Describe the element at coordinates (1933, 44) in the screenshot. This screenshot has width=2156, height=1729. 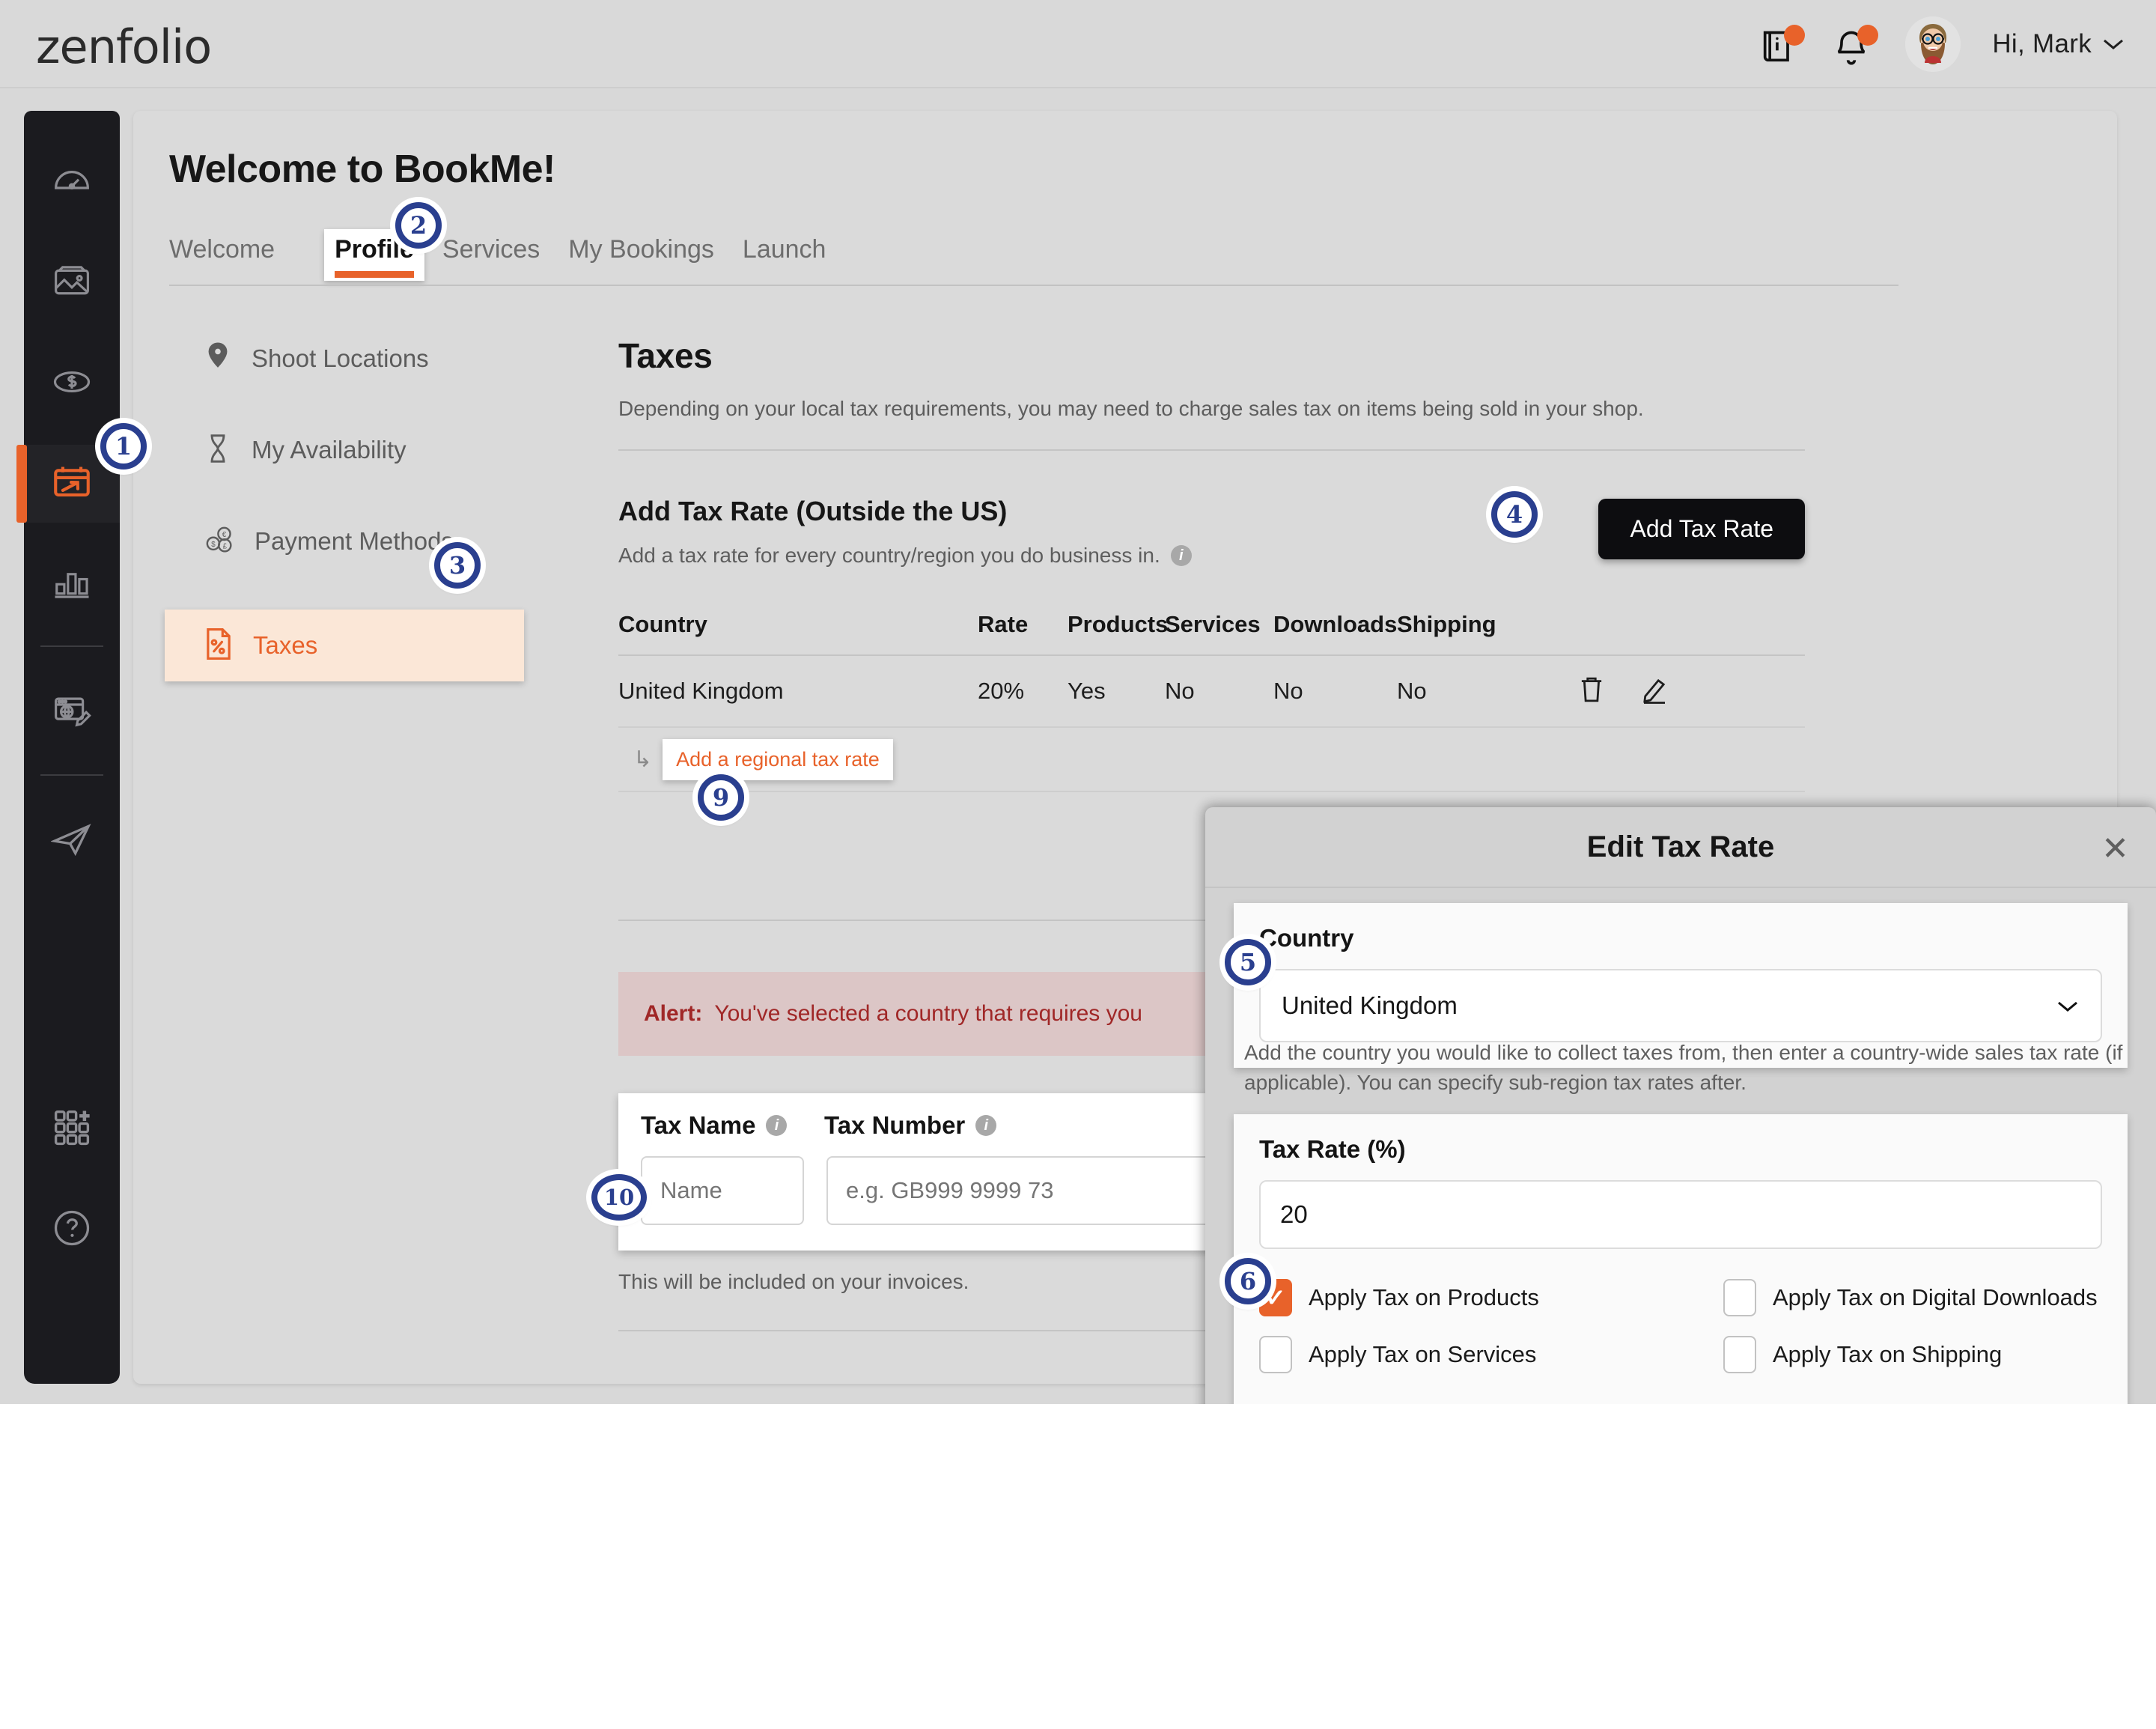
I see `avatar` at that location.